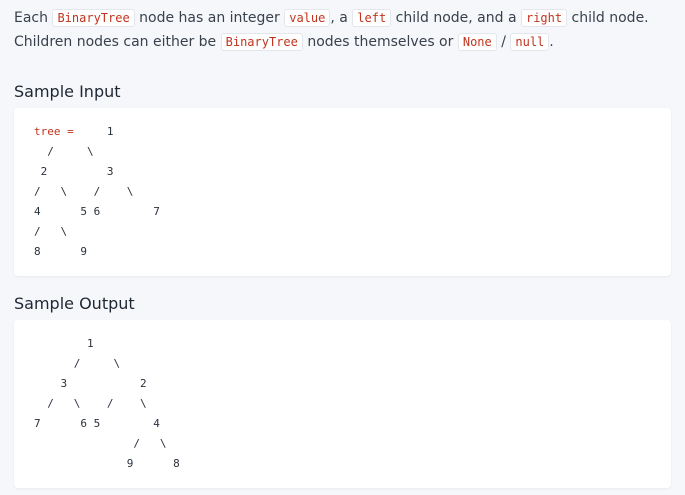 The height and width of the screenshot is (495, 685). I want to click on sample-input-tree: tree = 1 / \ 2 3 / \ / \ 4 5 6 7 / \ 8 9, so click(97, 192).